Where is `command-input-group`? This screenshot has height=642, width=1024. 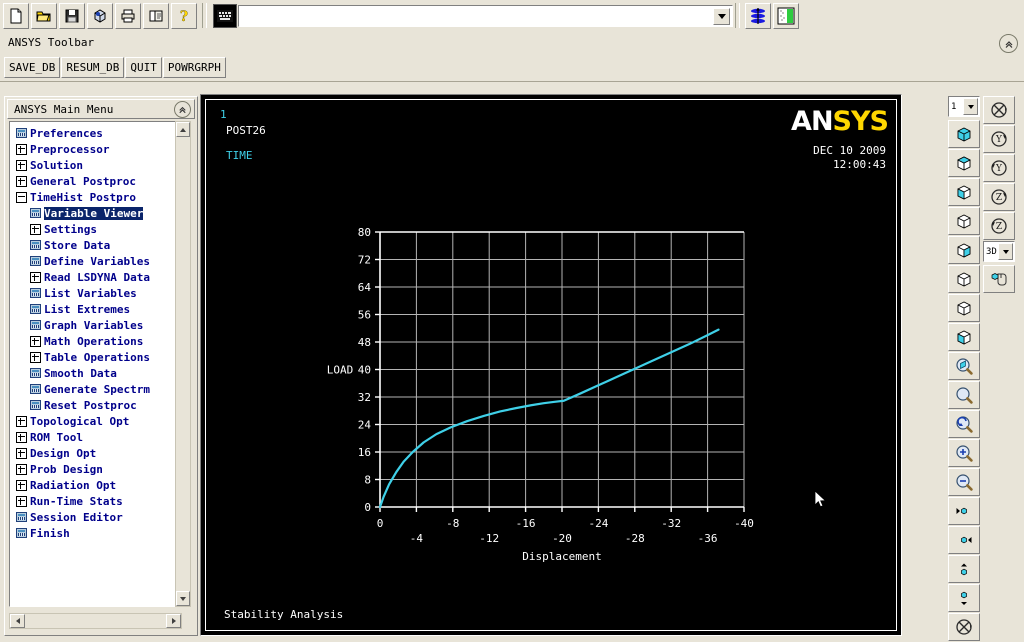
command-input-group is located at coordinates (473, 15).